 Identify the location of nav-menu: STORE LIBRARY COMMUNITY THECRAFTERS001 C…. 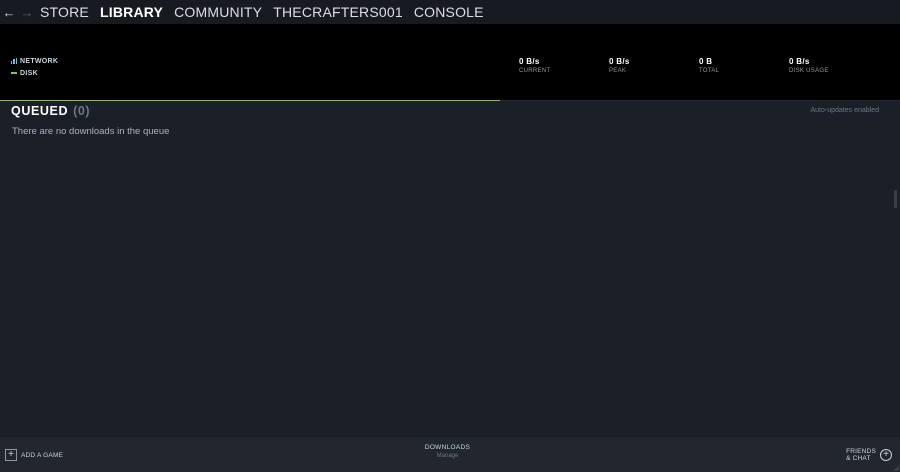
(267, 12).